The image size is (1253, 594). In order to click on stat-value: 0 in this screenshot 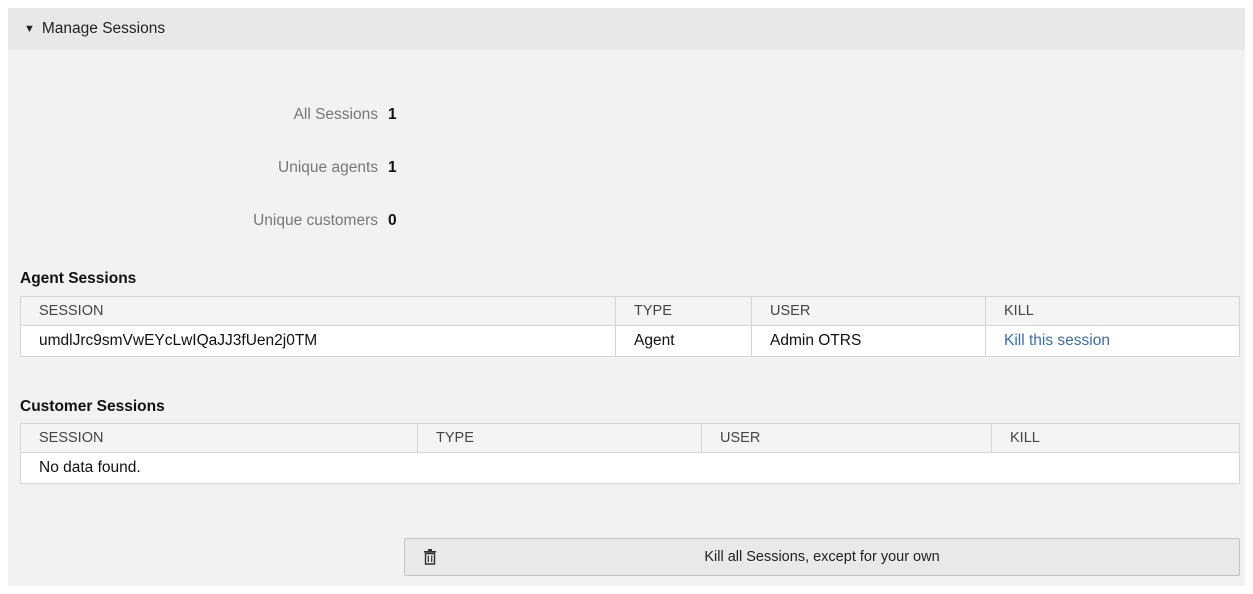, I will do `click(392, 220)`.